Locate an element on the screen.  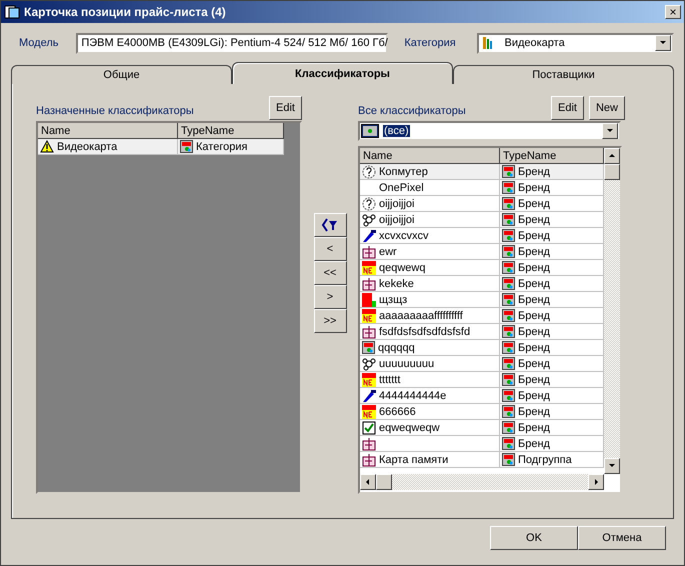
table-cell: 4444444444e is located at coordinates (430, 396).